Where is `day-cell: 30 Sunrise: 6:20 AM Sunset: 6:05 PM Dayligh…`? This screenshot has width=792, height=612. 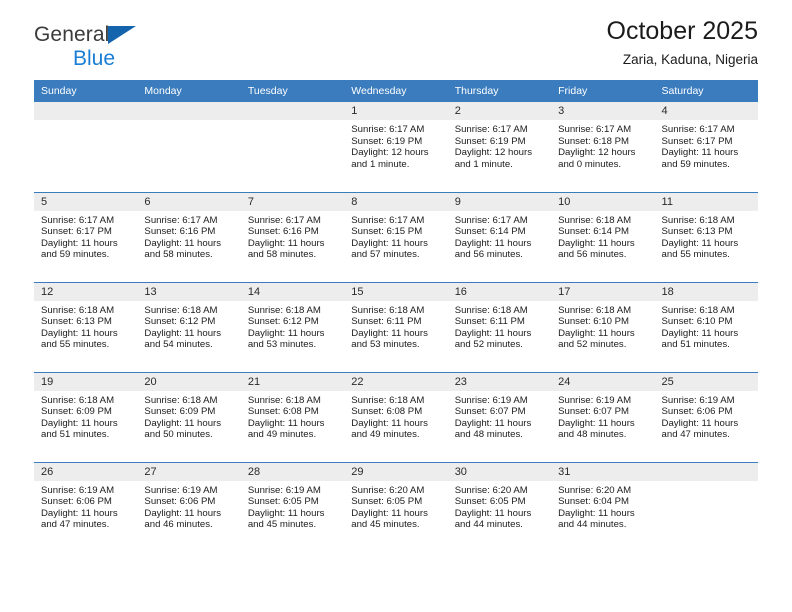 day-cell: 30 Sunrise: 6:20 AM Sunset: 6:05 PM Dayligh… is located at coordinates (499, 506).